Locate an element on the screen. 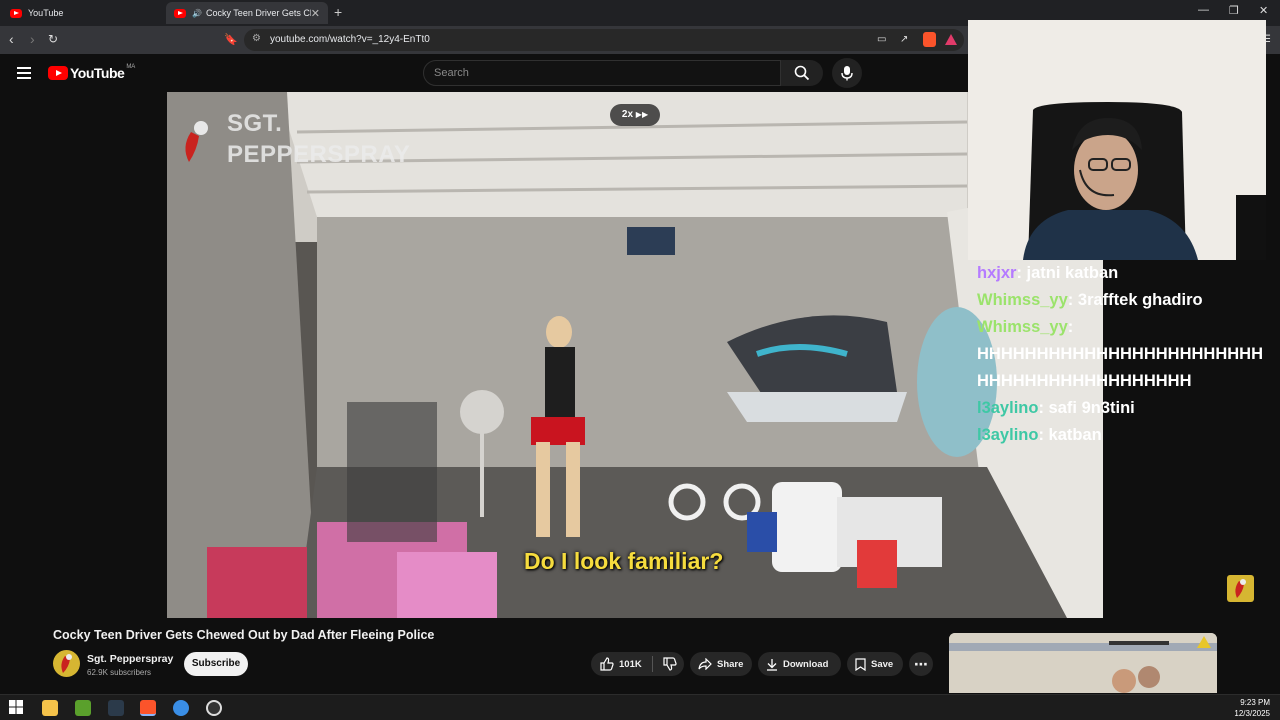 The width and height of the screenshot is (1280, 720). close-tab-icon: ✕ is located at coordinates (315, 13).